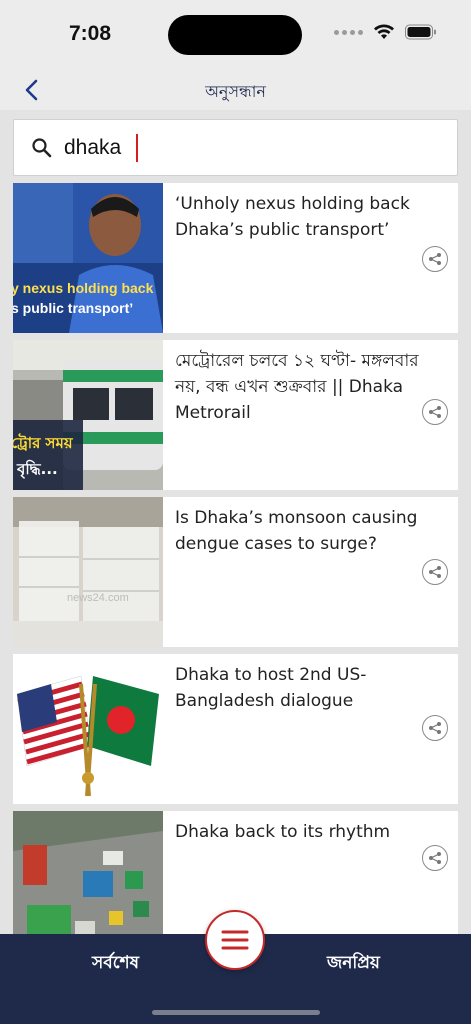 The height and width of the screenshot is (1024, 471). Describe the element at coordinates (98, 598) in the screenshot. I see `thumbnail-watermark: news24.com` at that location.